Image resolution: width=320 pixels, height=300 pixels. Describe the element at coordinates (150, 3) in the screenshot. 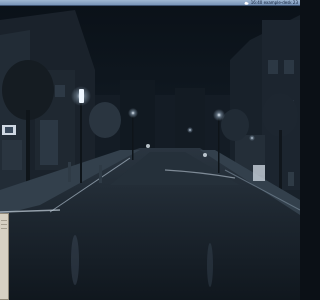

I see `top-panel: 16:40 example-desk 23` at that location.